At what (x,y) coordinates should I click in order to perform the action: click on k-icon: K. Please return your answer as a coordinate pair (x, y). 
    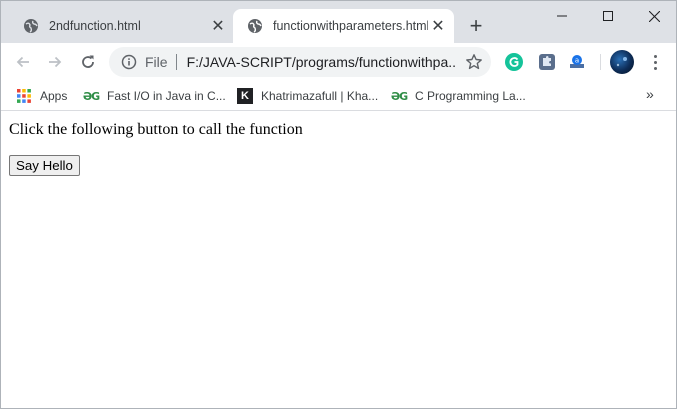
    Looking at the image, I should click on (245, 96).